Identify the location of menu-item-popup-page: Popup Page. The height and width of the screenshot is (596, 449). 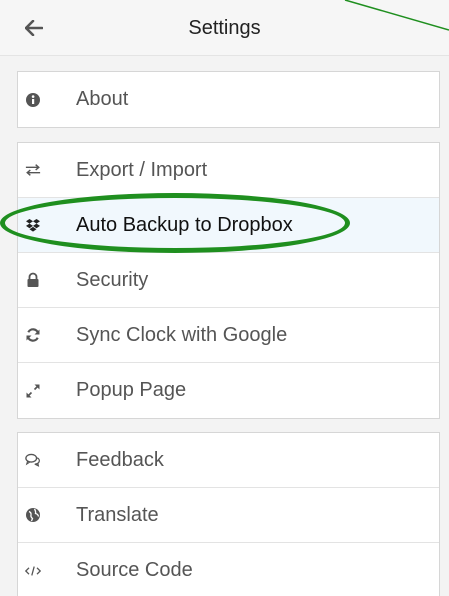
(228, 390).